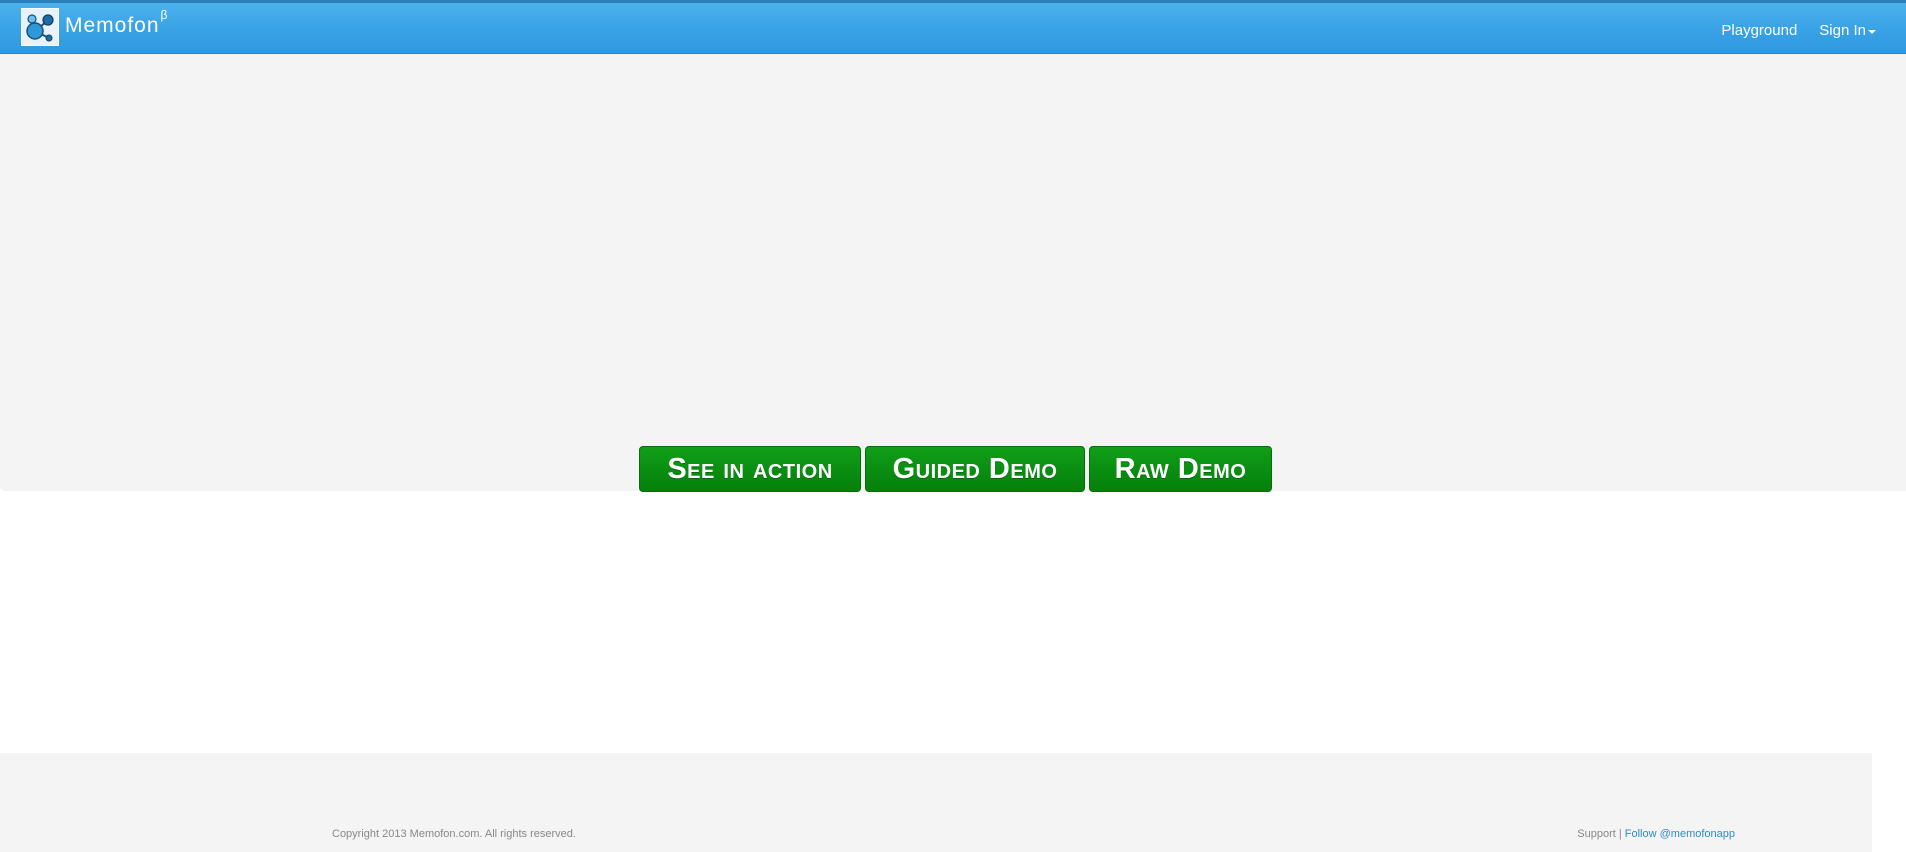 The height and width of the screenshot is (852, 1906). Describe the element at coordinates (1680, 834) in the screenshot. I see `follow-twitter-link: Follow @memofonapp` at that location.